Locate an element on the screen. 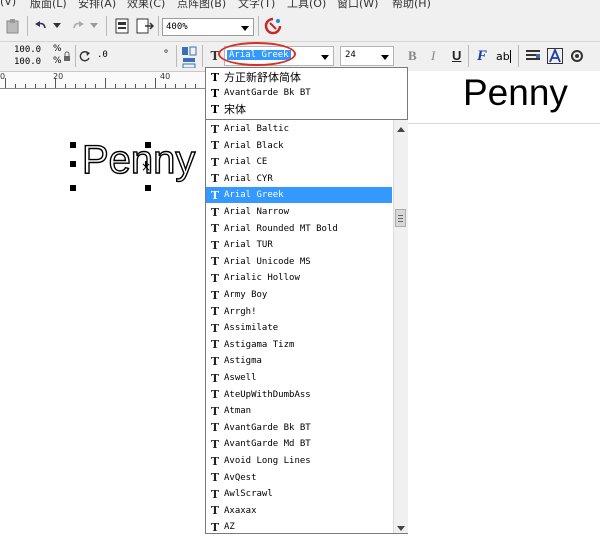  font-size-select: 24 is located at coordinates (367, 56).